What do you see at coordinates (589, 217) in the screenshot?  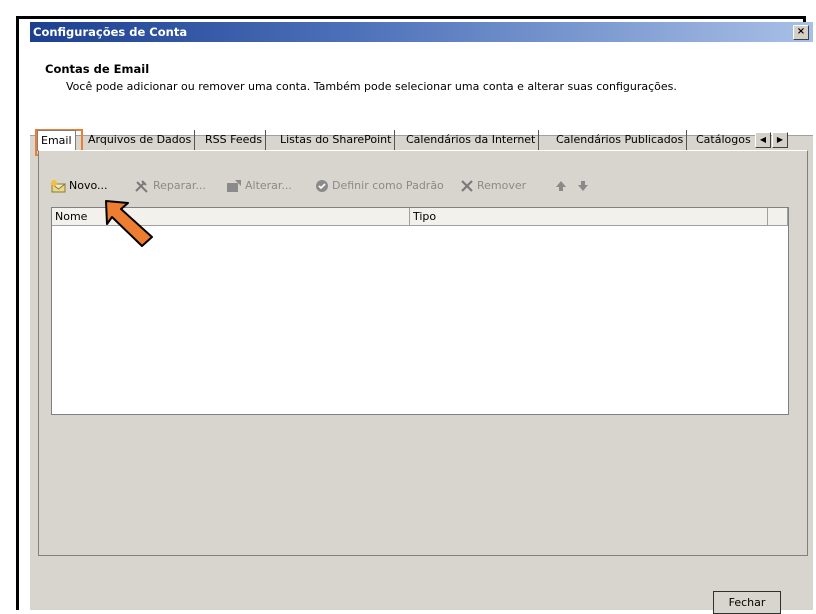 I see `column-header-type: Tipo` at bounding box center [589, 217].